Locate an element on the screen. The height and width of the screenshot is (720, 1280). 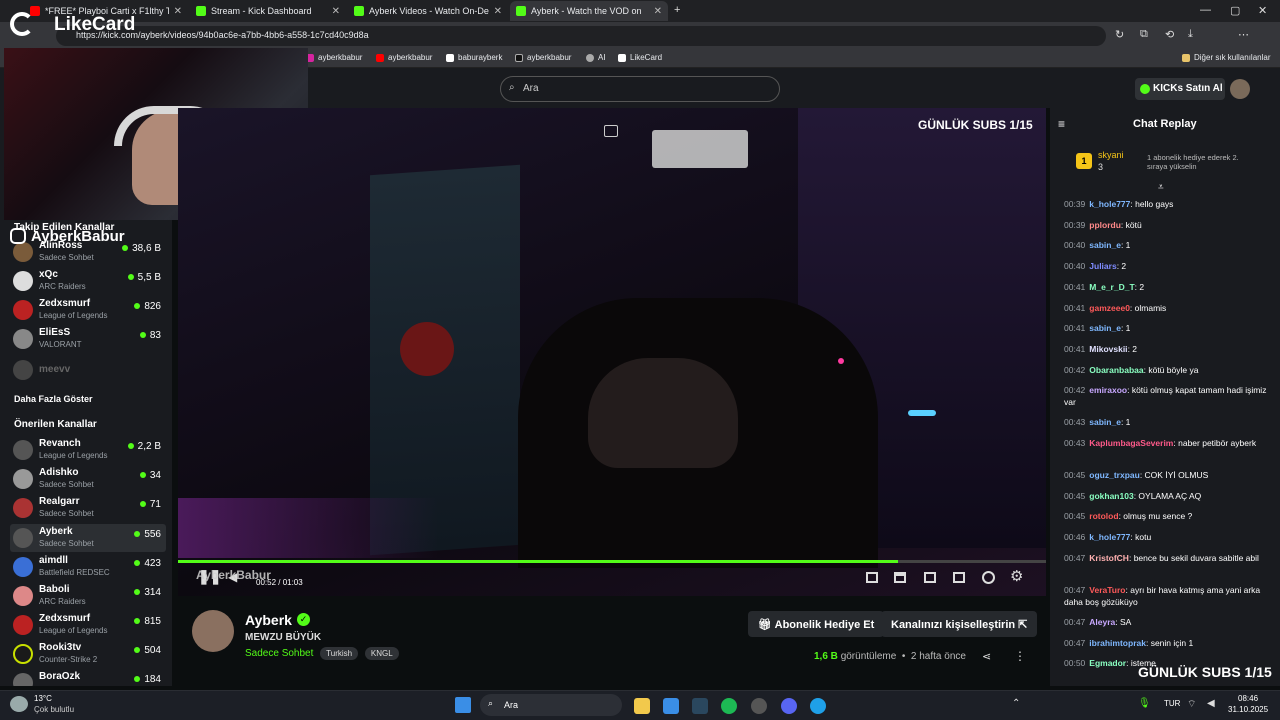
sidebar-item-revanch: Revanch League of Legends 2,2 B is located at coordinates (88, 450).